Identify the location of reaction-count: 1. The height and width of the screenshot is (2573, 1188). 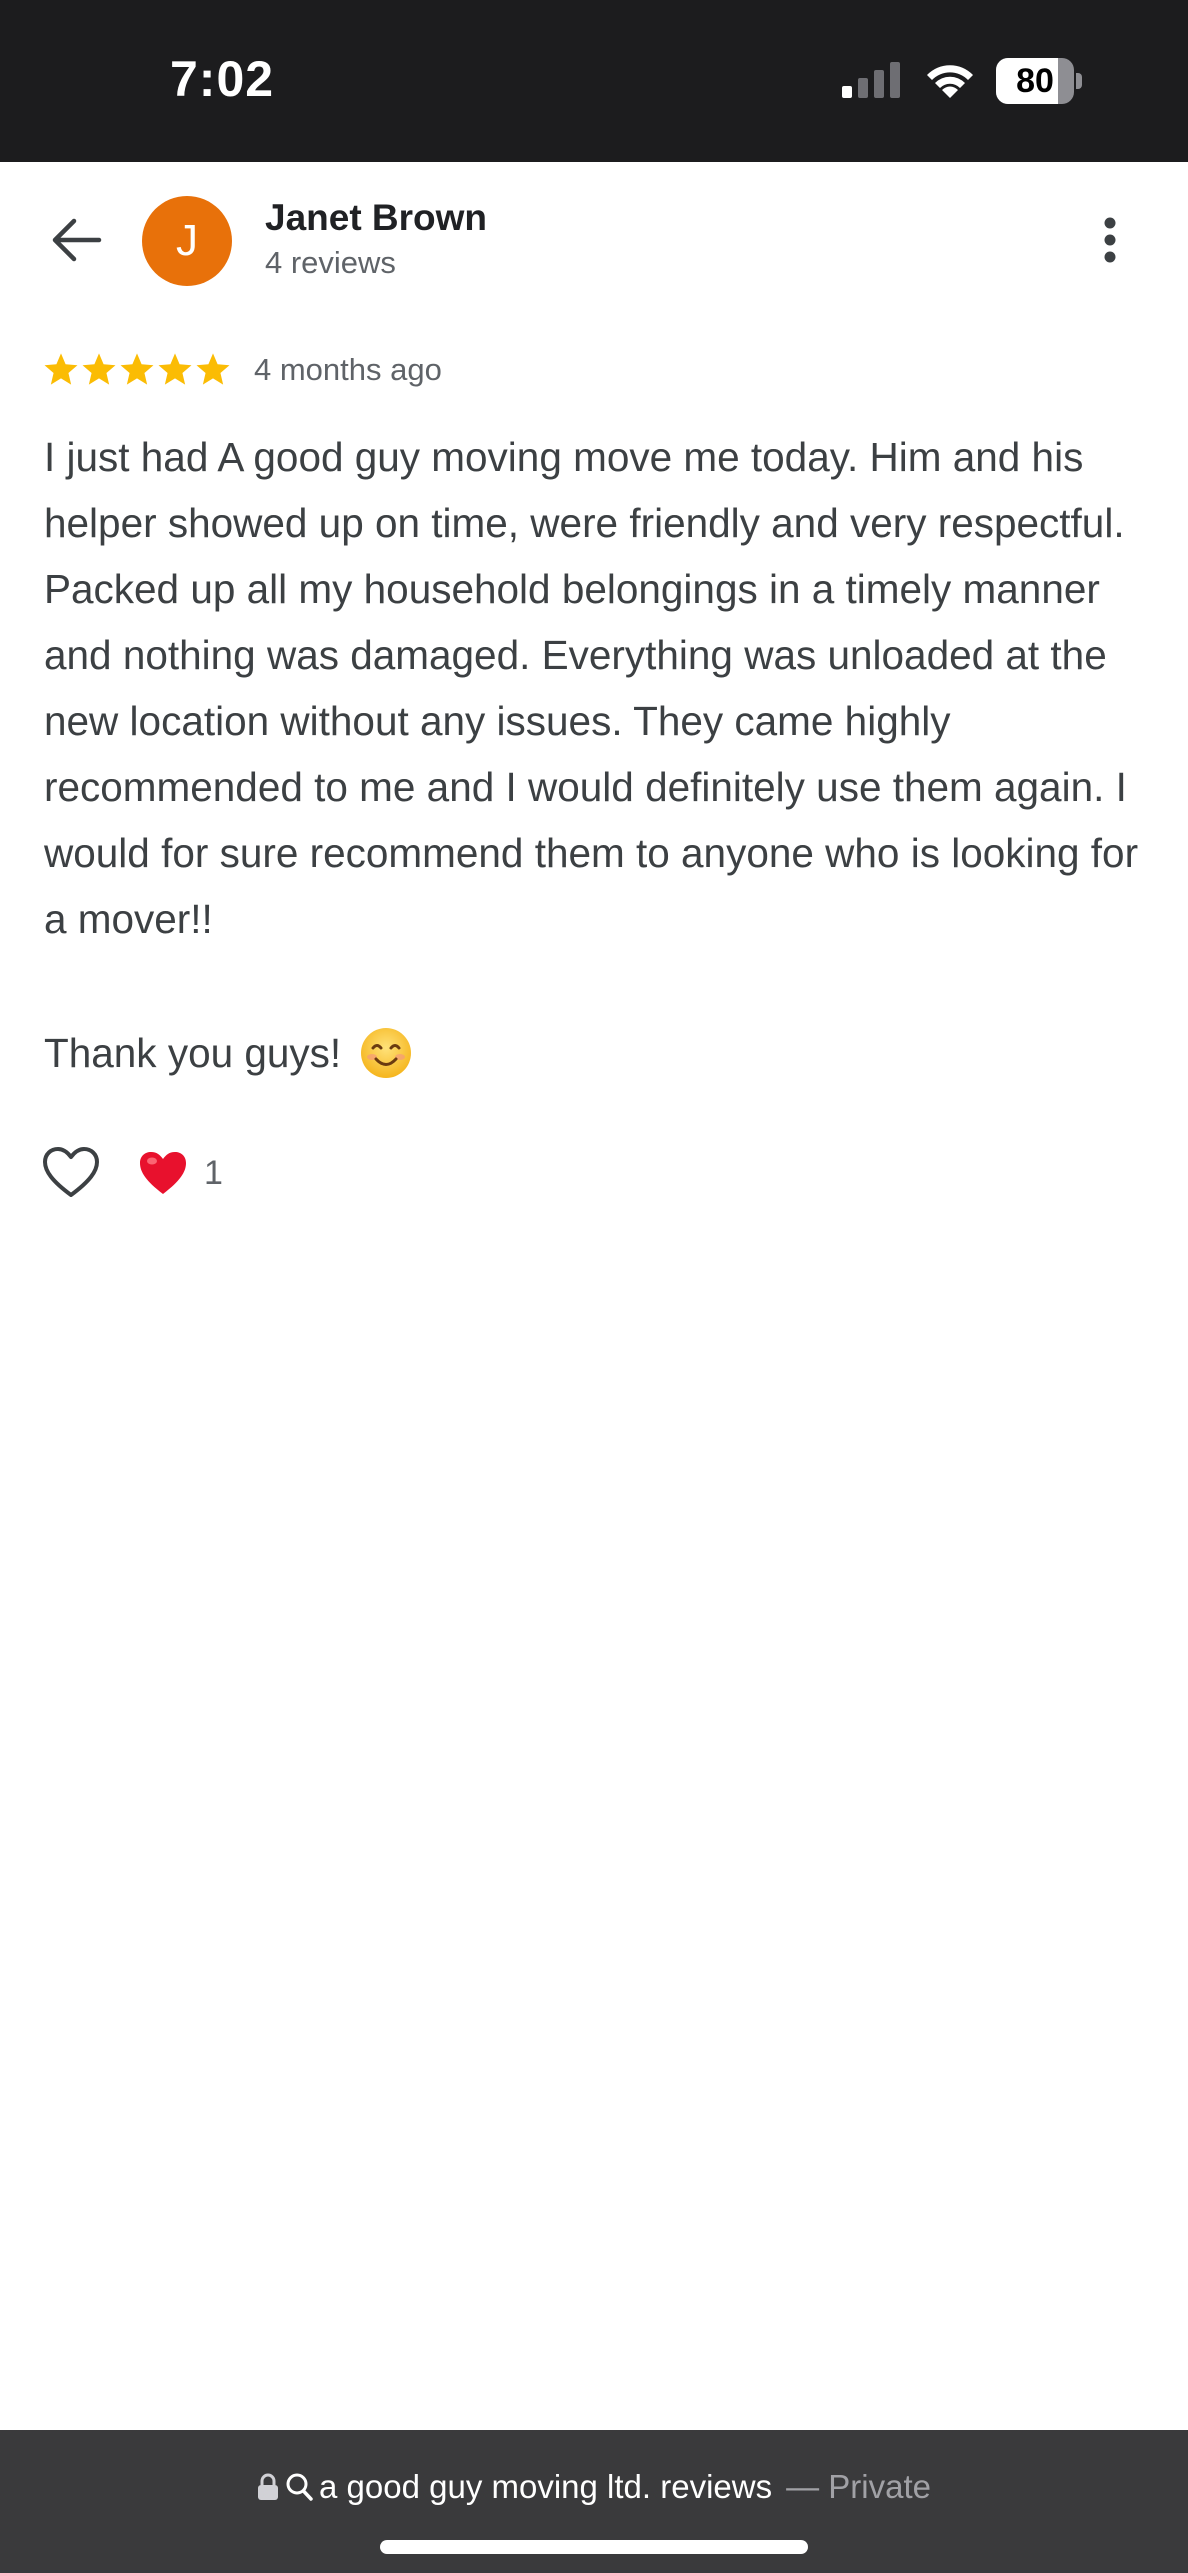
(213, 1172).